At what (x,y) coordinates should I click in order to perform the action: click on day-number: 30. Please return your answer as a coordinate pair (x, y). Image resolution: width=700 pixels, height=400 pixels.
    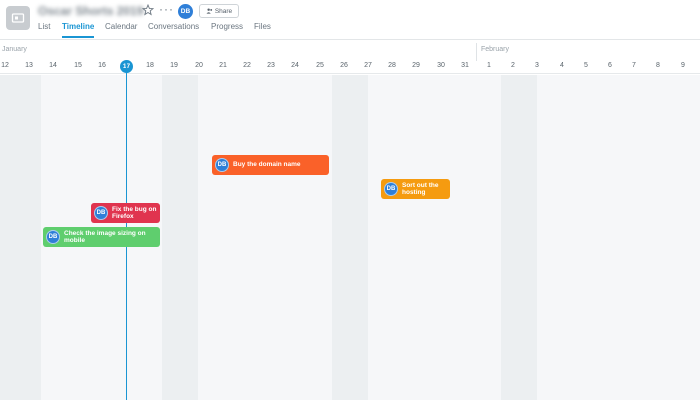
    Looking at the image, I should click on (441, 65).